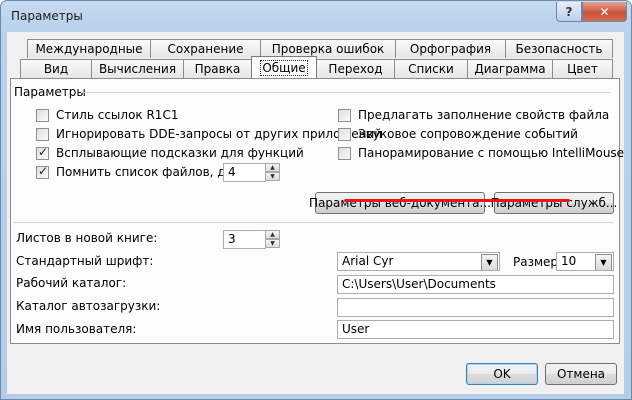 Image resolution: width=632 pixels, height=400 pixels. Describe the element at coordinates (50, 92) in the screenshot. I see `section-label: Параметры` at that location.